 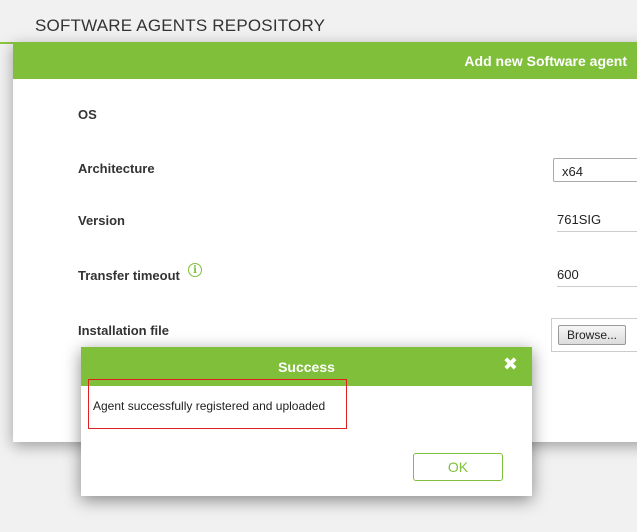 I want to click on ok-button: OK, so click(x=458, y=467).